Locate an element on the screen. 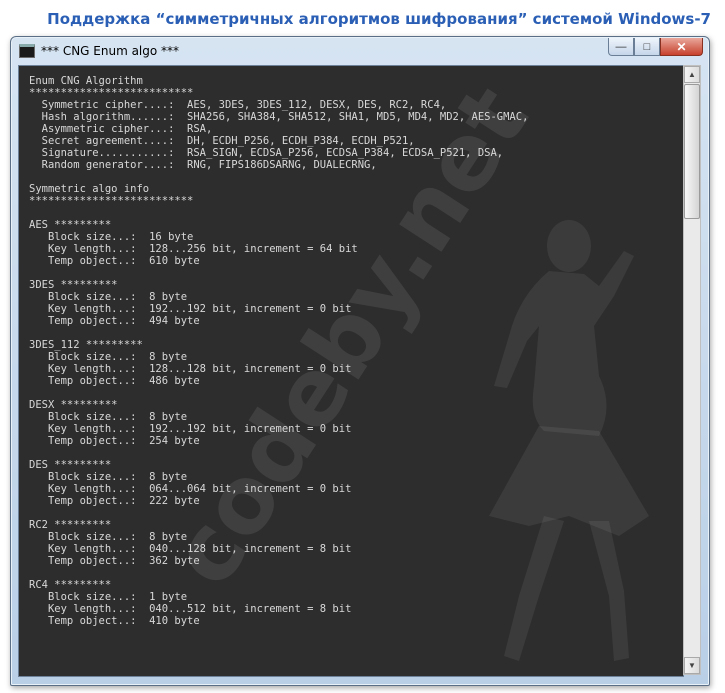  console-line: AES ********* is located at coordinates (70, 225).